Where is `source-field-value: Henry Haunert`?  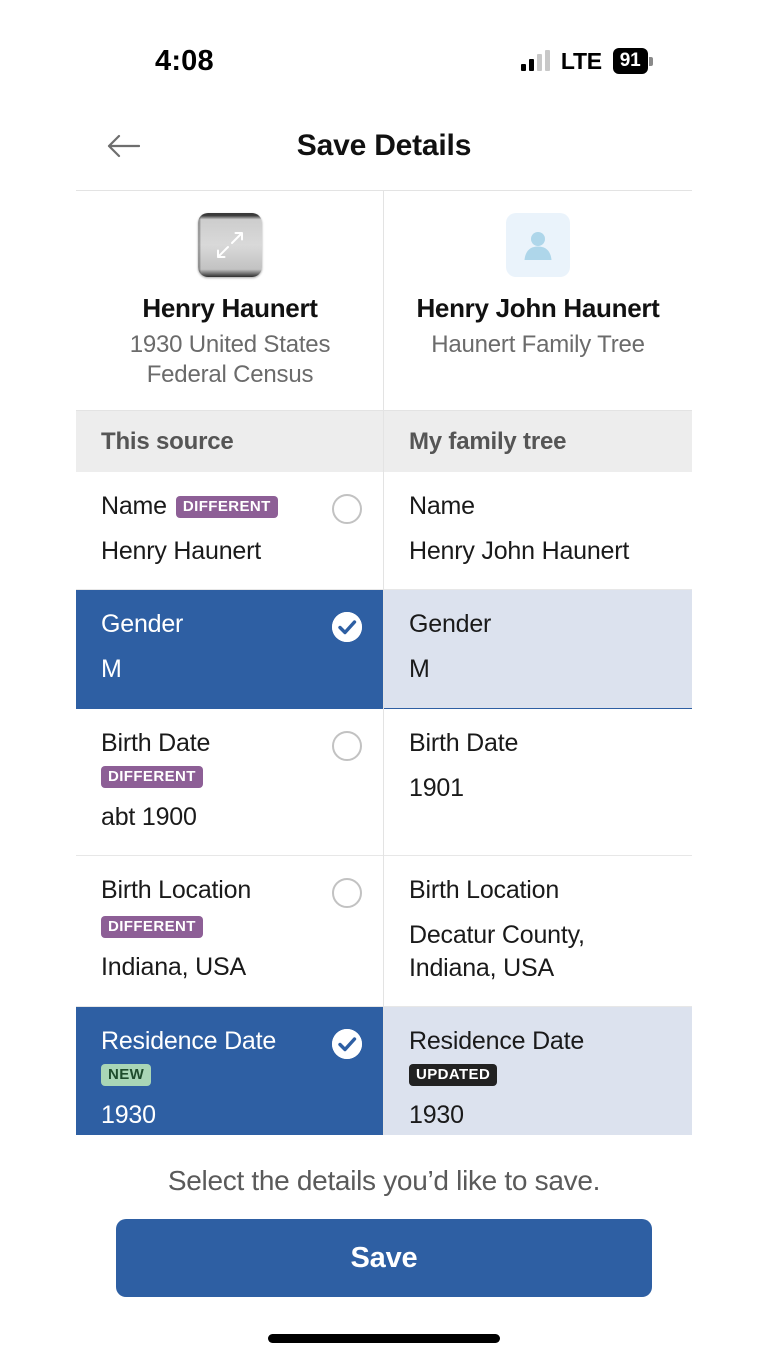 source-field-value: Henry Haunert is located at coordinates (181, 550).